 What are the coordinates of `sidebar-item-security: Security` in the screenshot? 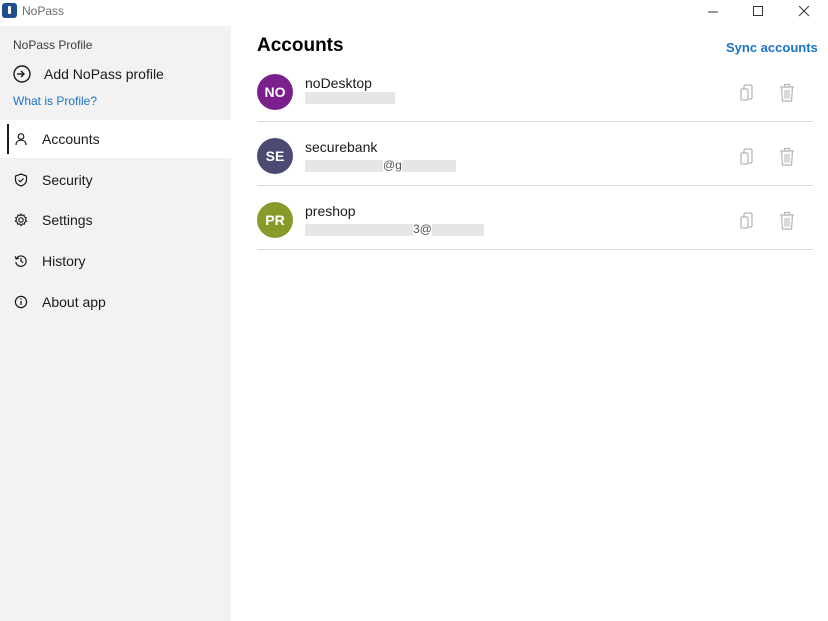 It's located at (115, 180).